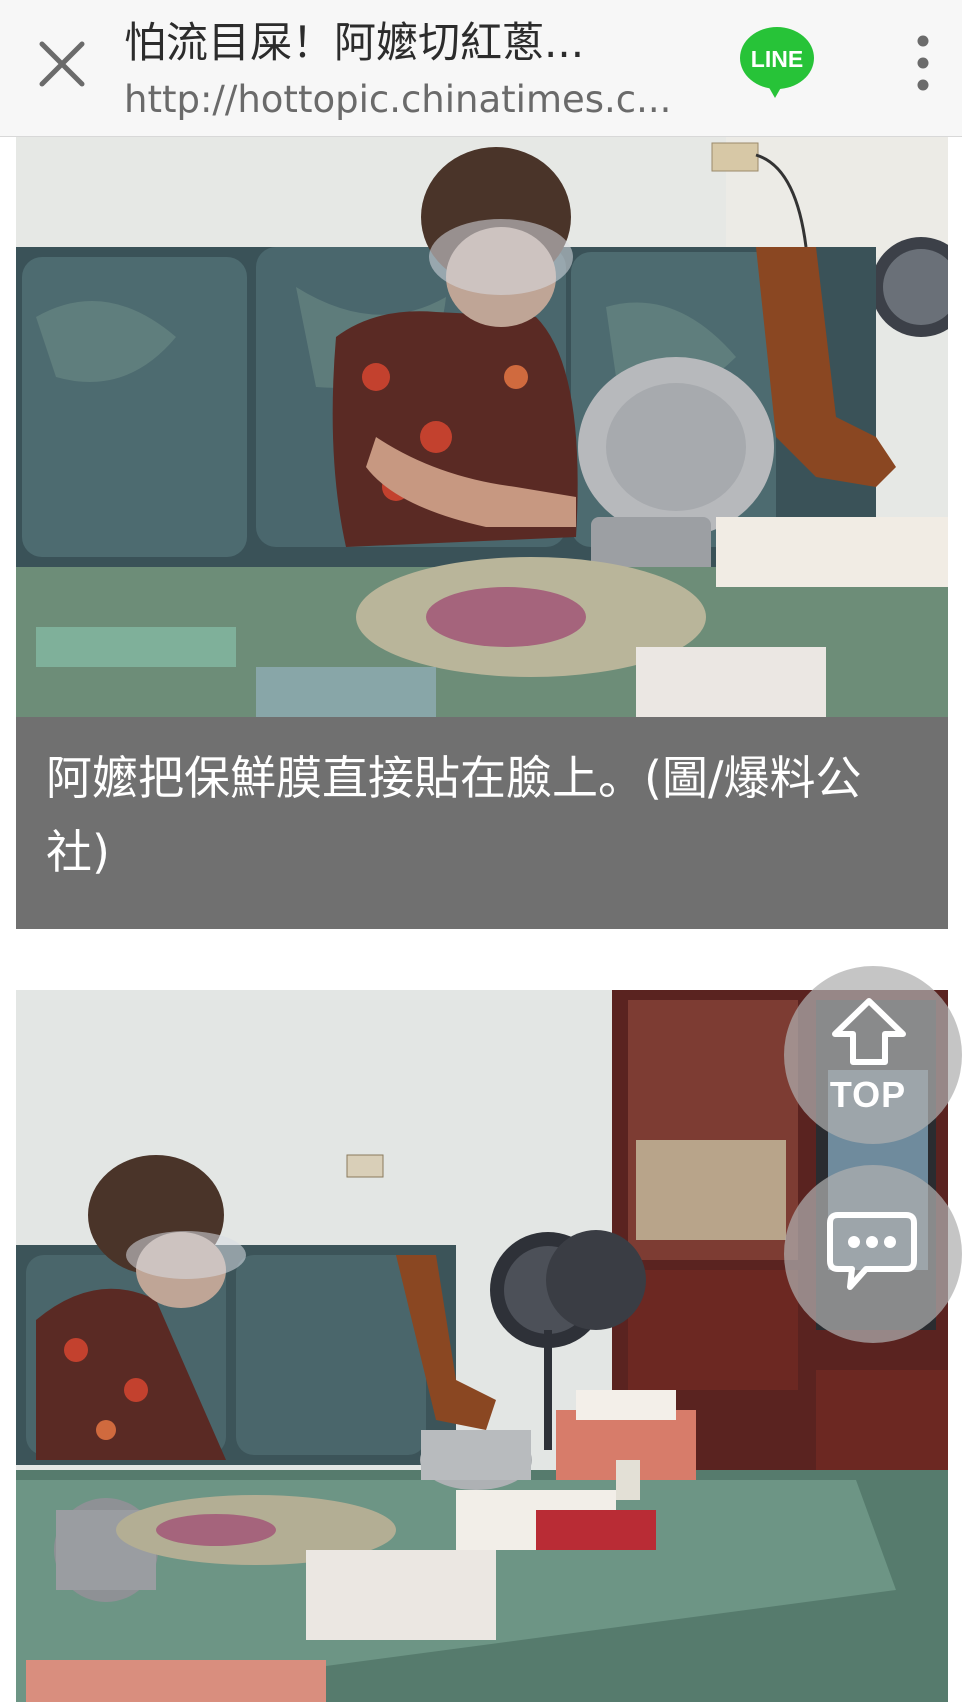 The height and width of the screenshot is (1702, 962). I want to click on caption-text: 阿嬤把保鮮膜直接貼在臉上。(圖/爆料公社), so click(454, 815).